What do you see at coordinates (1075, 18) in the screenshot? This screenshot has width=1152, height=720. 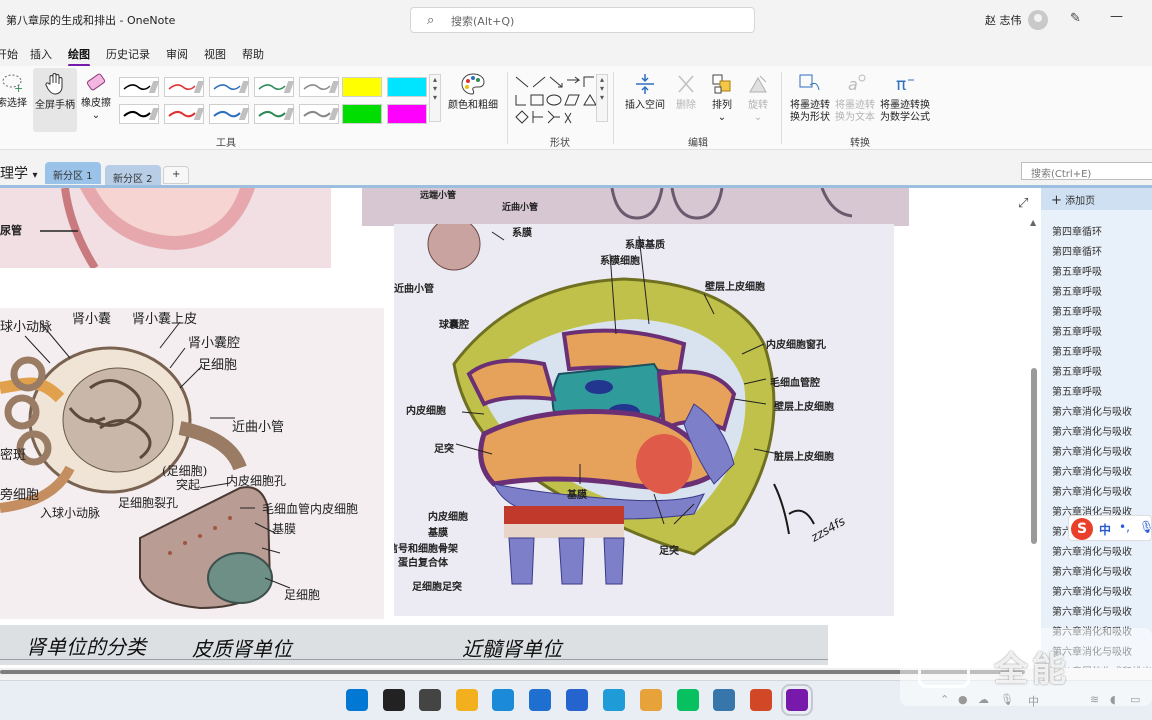 I see `pen-icon: ✎` at bounding box center [1075, 18].